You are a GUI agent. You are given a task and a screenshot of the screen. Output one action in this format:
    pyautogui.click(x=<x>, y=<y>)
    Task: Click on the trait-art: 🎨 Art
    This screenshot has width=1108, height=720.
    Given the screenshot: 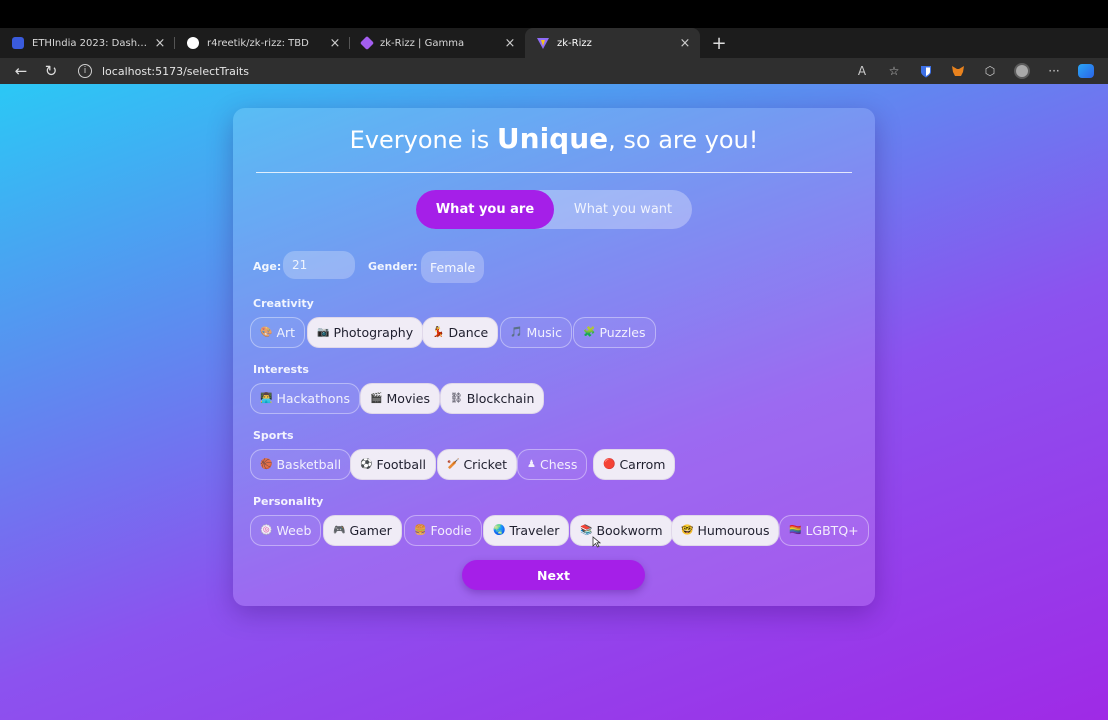 What is the action you would take?
    pyautogui.click(x=278, y=332)
    